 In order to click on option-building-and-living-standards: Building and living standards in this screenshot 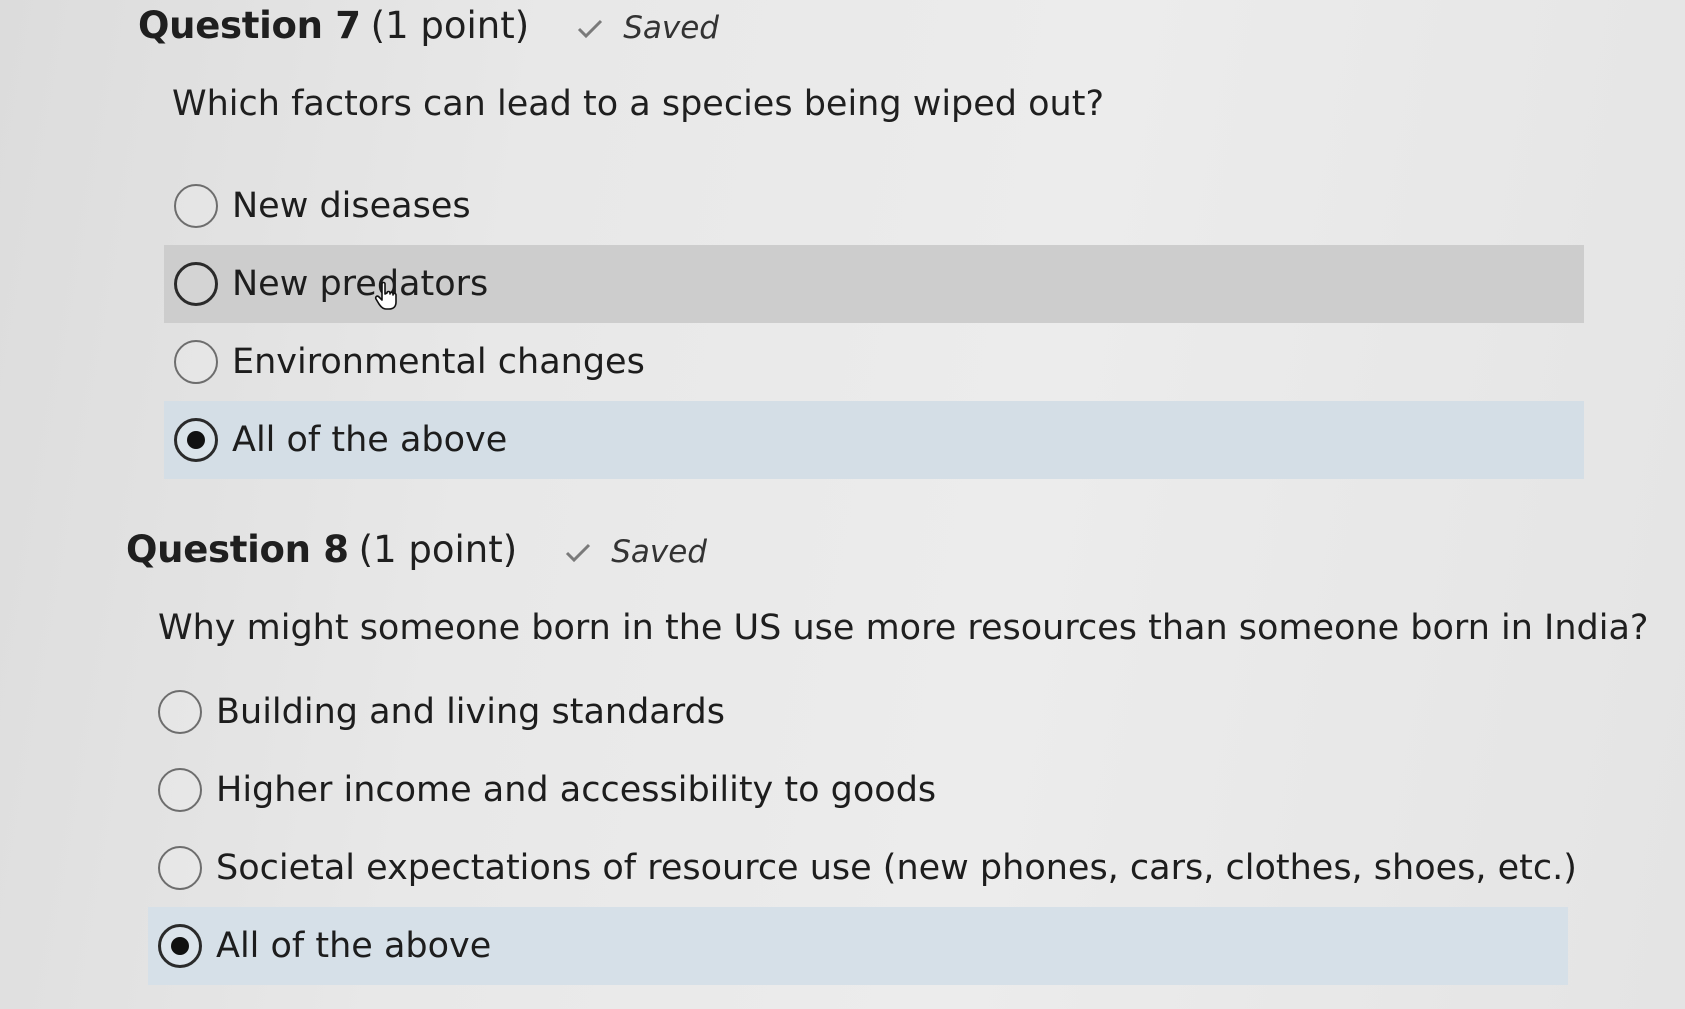, I will do `click(858, 712)`.